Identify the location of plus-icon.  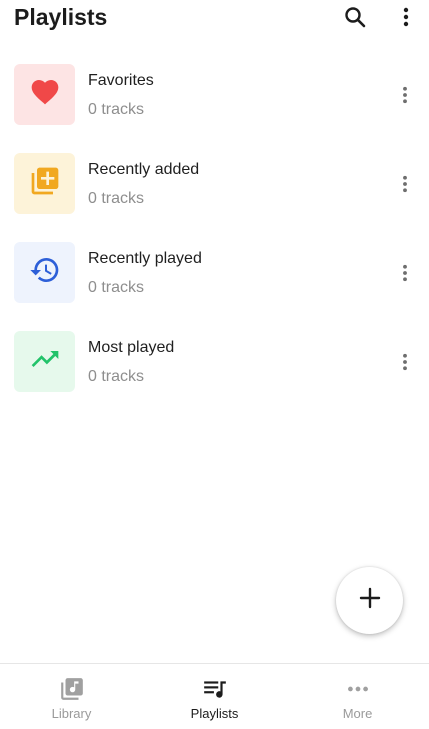
(370, 600).